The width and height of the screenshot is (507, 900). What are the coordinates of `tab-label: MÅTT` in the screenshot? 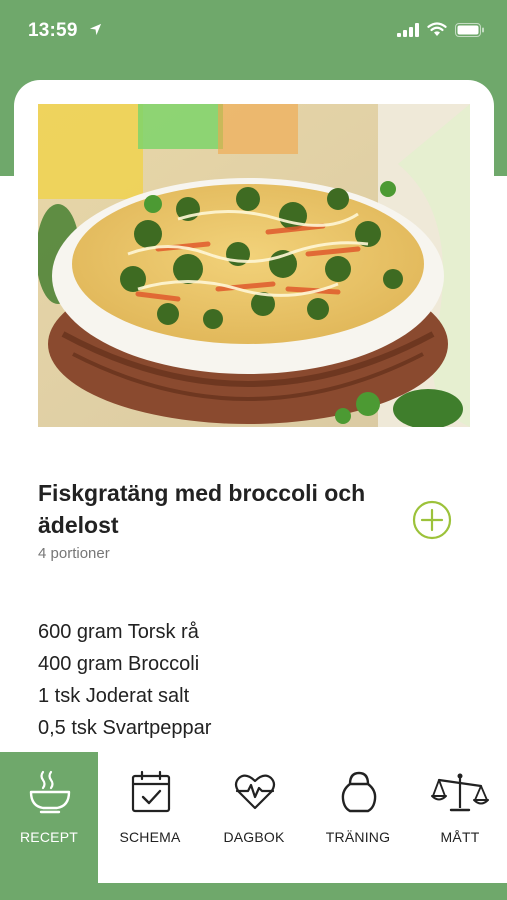 It's located at (460, 837).